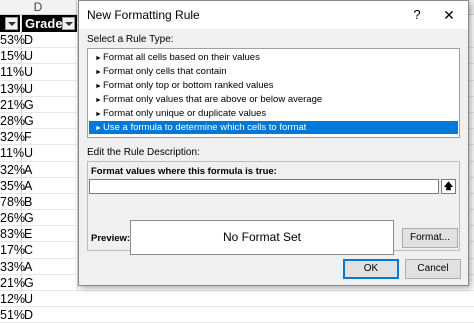 This screenshot has height=323, width=474. I want to click on collapse-dialog-icon: 🡅, so click(448, 186).